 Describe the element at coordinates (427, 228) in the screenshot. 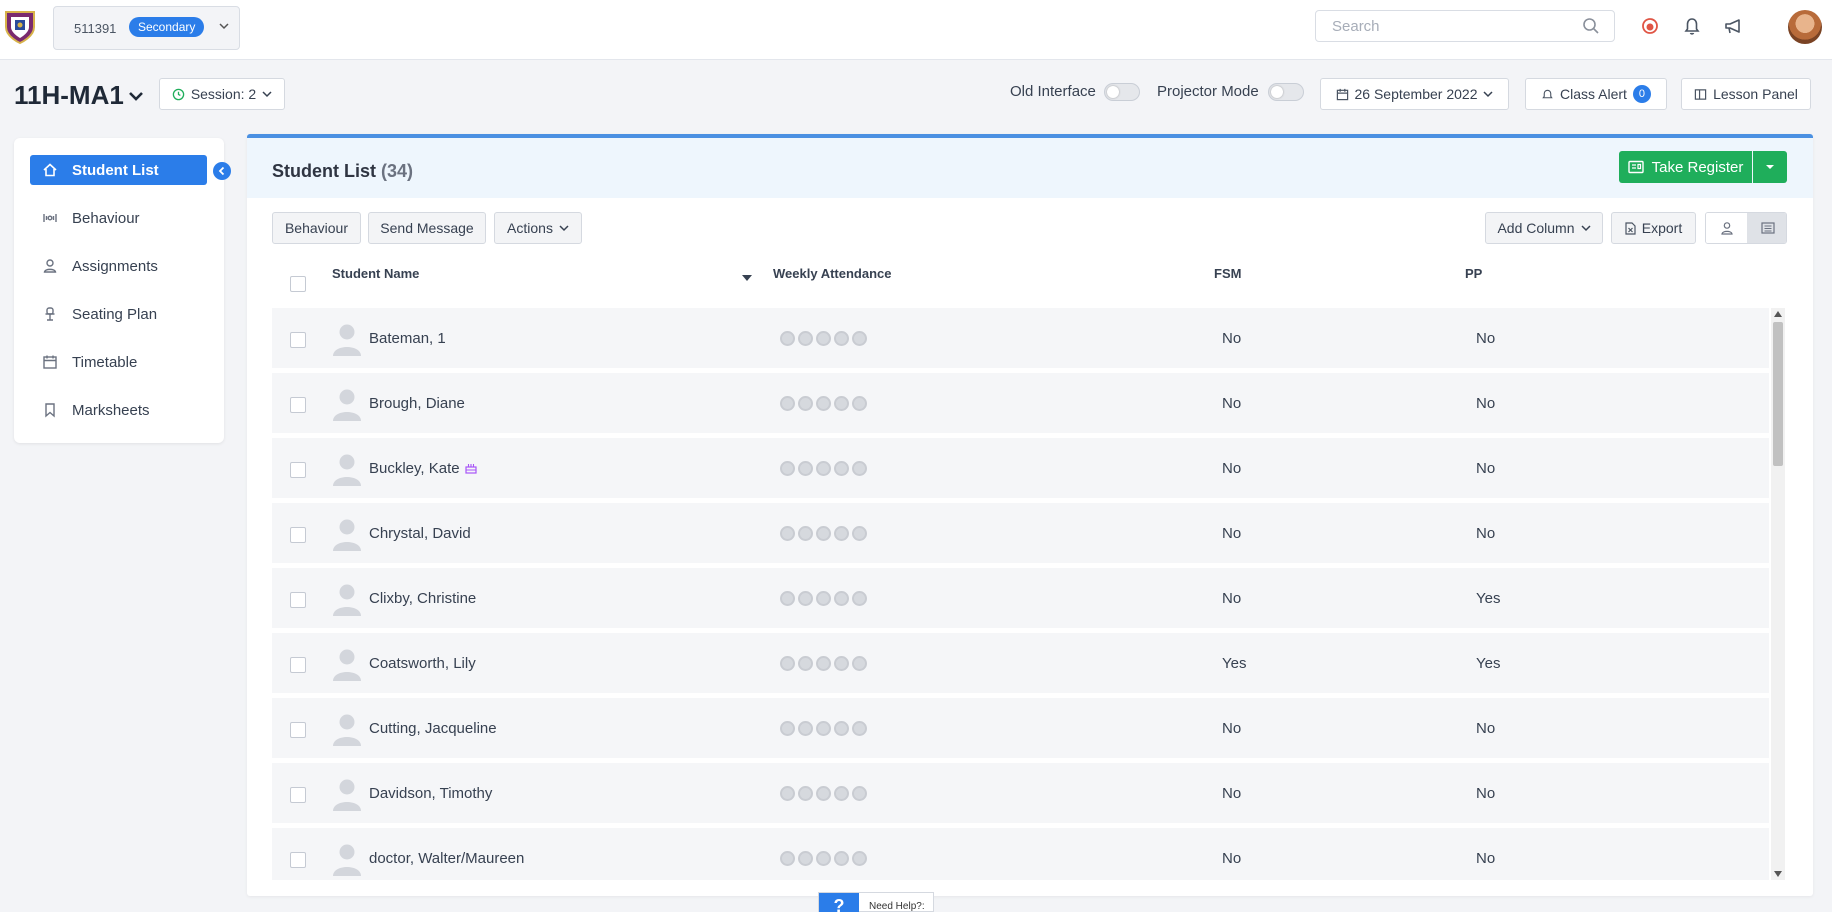

I see `send-message-button: Send Message` at that location.